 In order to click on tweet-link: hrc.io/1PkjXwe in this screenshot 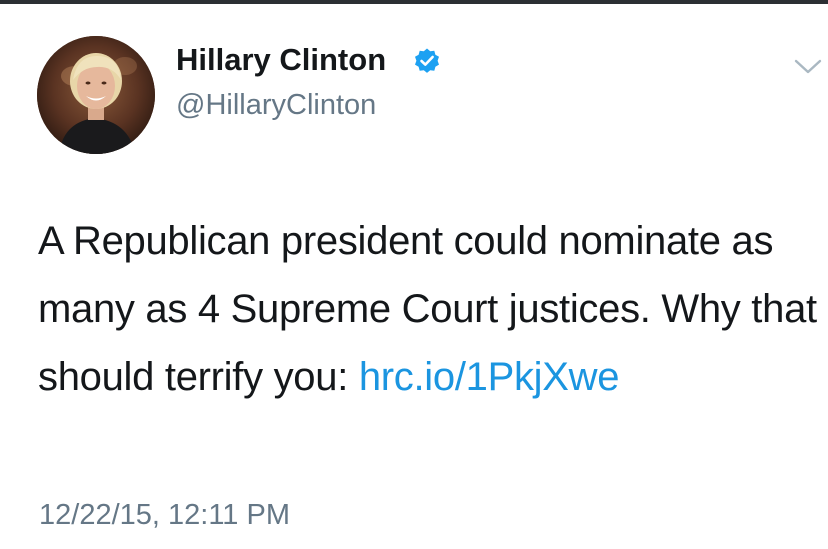, I will do `click(489, 377)`.